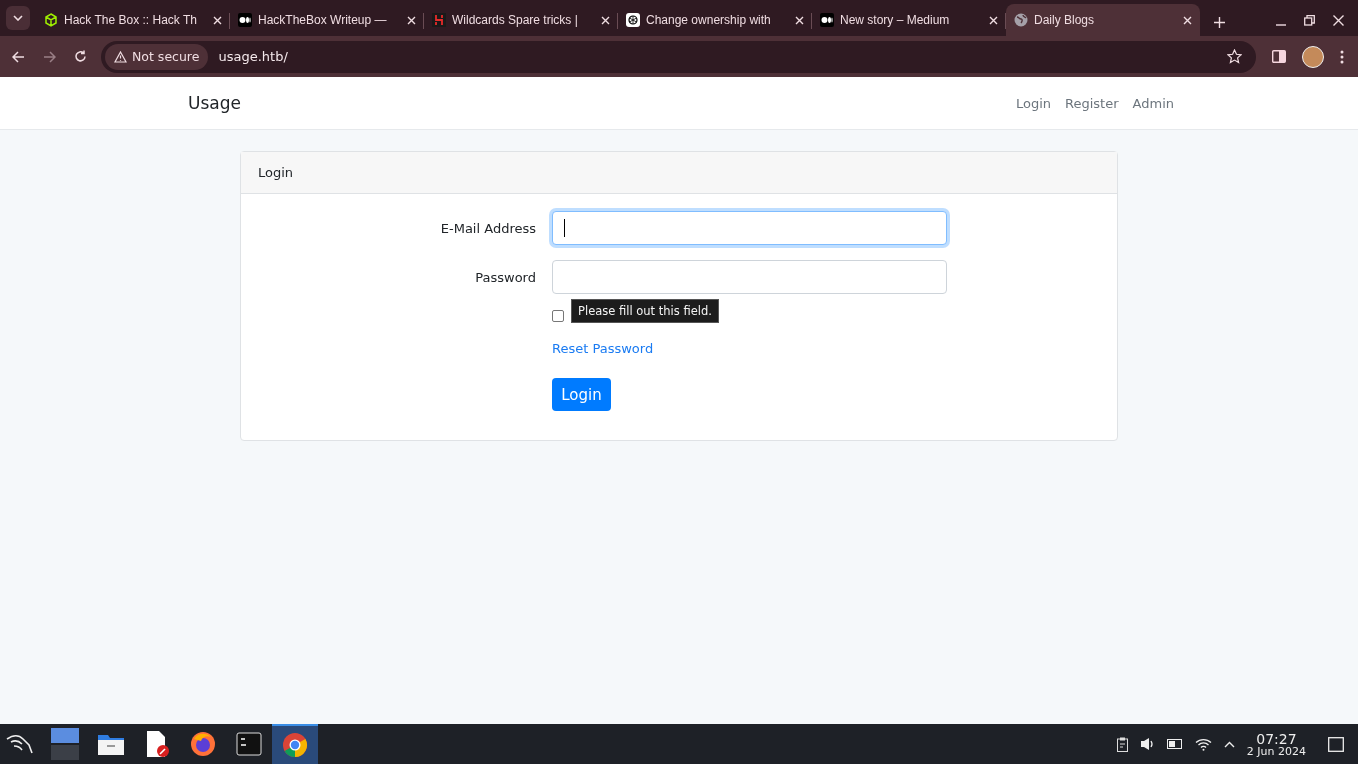  What do you see at coordinates (487, 228) in the screenshot?
I see `field-label: E-Mail Address` at bounding box center [487, 228].